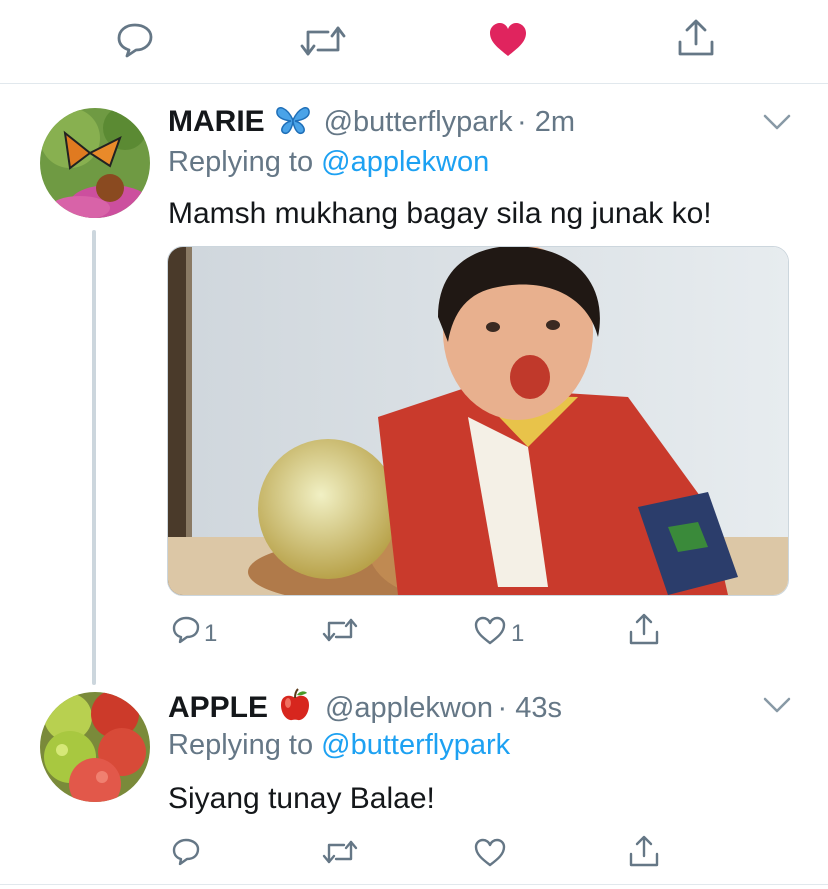 The height and width of the screenshot is (889, 828). Describe the element at coordinates (440, 213) in the screenshot. I see `tweet-text: Mamsh mukhang bagay sila ng junak ko!` at that location.